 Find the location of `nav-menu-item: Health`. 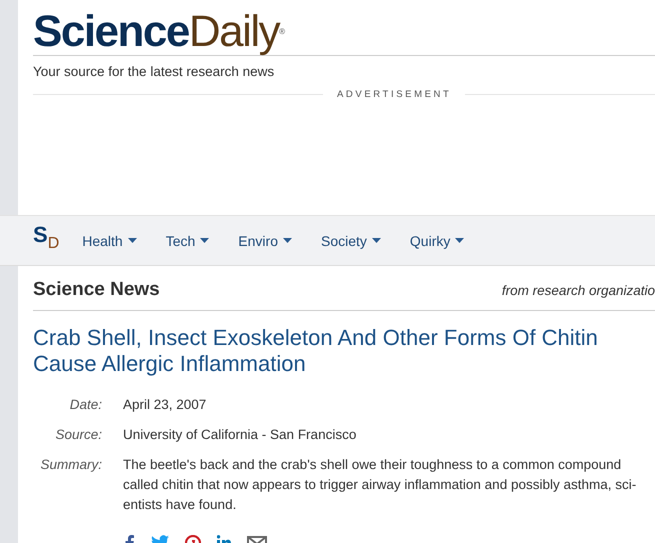

nav-menu-item: Health is located at coordinates (109, 240).